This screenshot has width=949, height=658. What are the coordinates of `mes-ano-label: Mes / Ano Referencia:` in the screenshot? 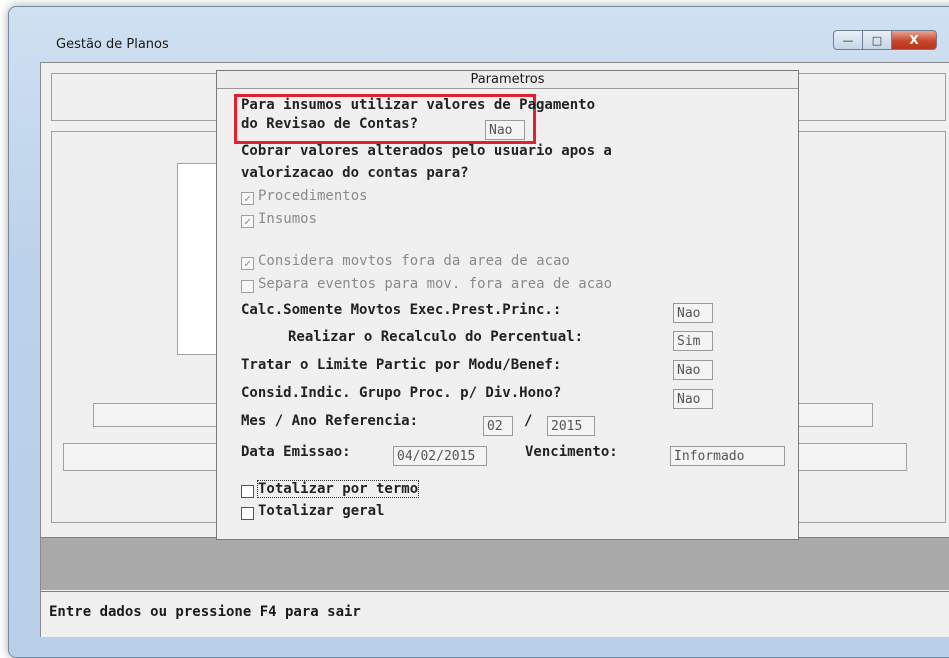 It's located at (330, 421).